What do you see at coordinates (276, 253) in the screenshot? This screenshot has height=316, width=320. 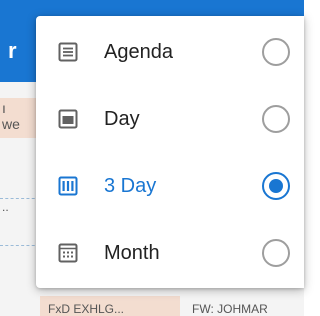 I see `radio-month` at bounding box center [276, 253].